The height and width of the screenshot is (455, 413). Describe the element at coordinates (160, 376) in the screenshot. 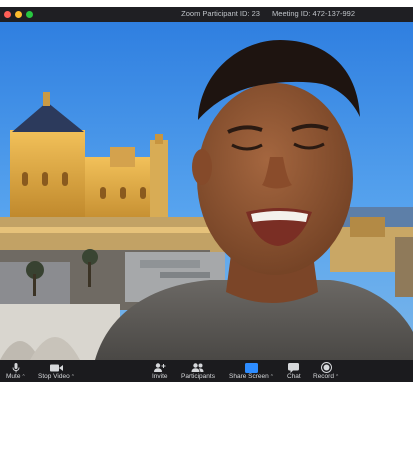

I see `invite-label: Invite` at that location.